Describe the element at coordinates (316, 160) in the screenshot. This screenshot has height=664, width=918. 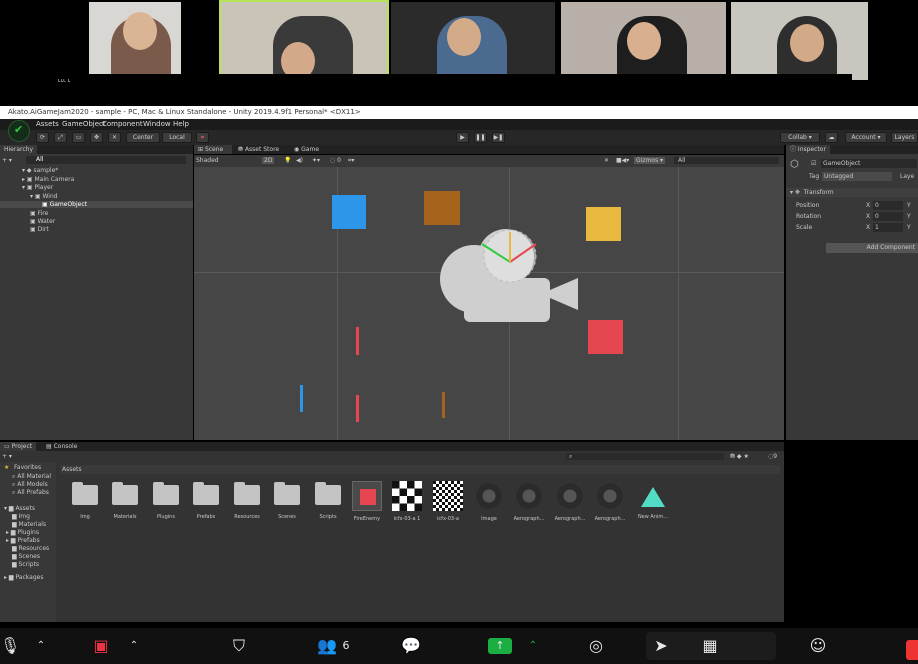
I see `effects-icon: ✦▾` at that location.